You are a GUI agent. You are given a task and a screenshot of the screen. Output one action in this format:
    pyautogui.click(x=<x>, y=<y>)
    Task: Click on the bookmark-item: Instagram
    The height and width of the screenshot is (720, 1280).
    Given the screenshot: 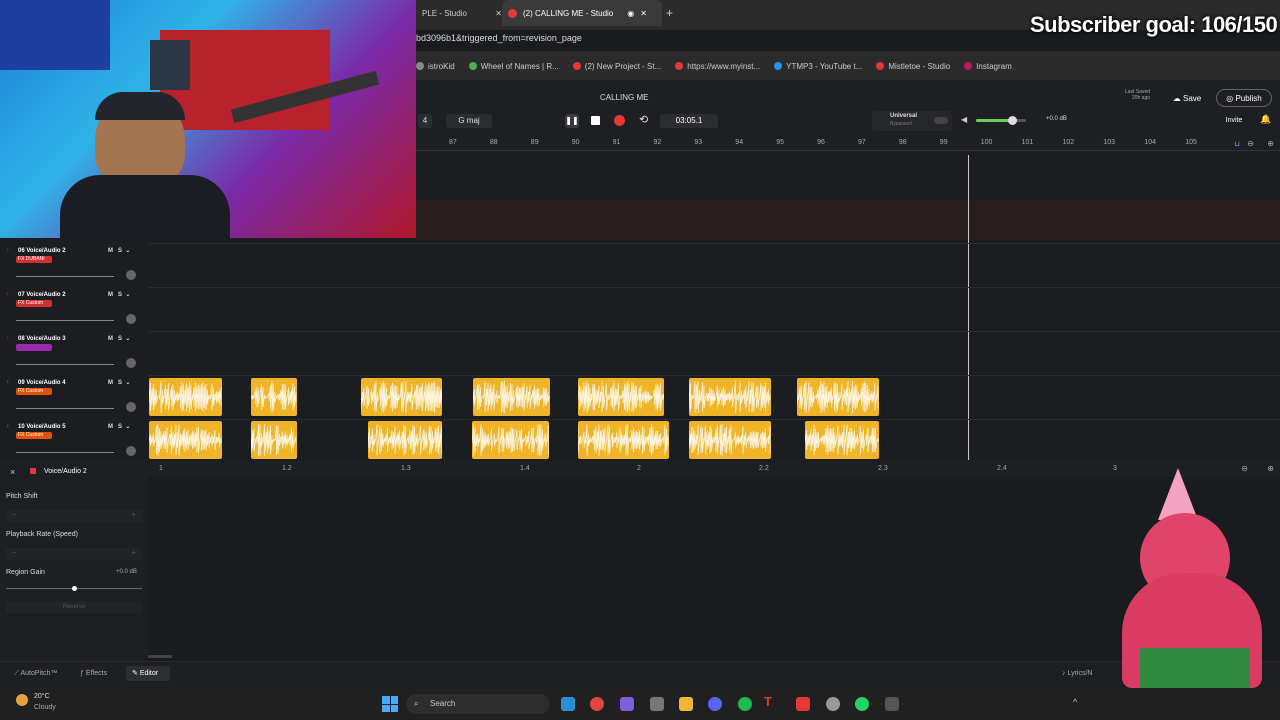 What is the action you would take?
    pyautogui.click(x=988, y=66)
    